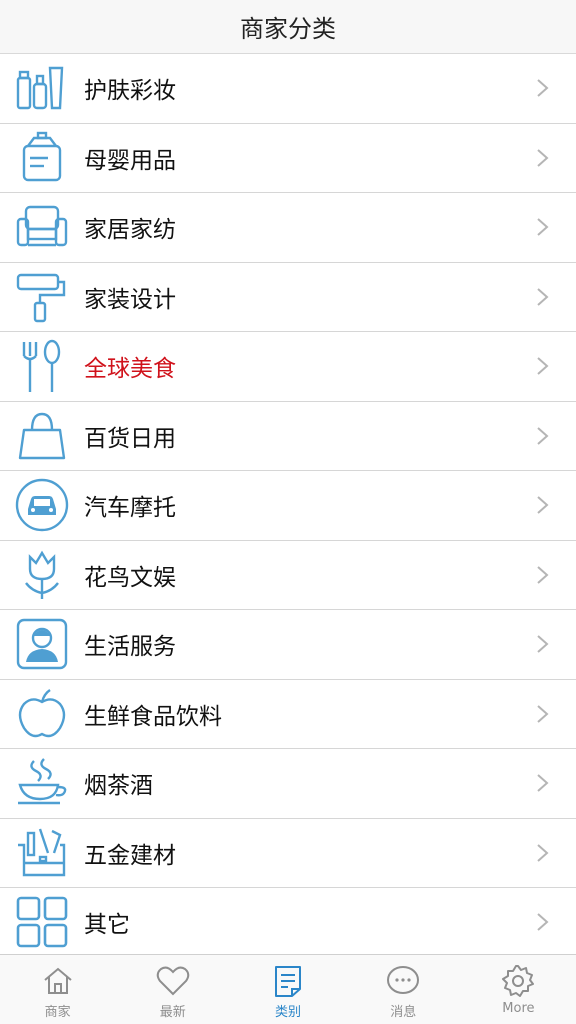 The image size is (576, 1024). Describe the element at coordinates (518, 981) in the screenshot. I see `gear-icon` at that location.